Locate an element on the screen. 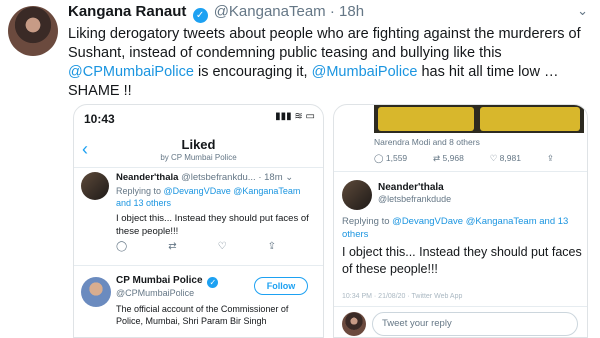 This screenshot has height=338, width=600. retweet-count: ⇄ 5,968 is located at coordinates (448, 158).